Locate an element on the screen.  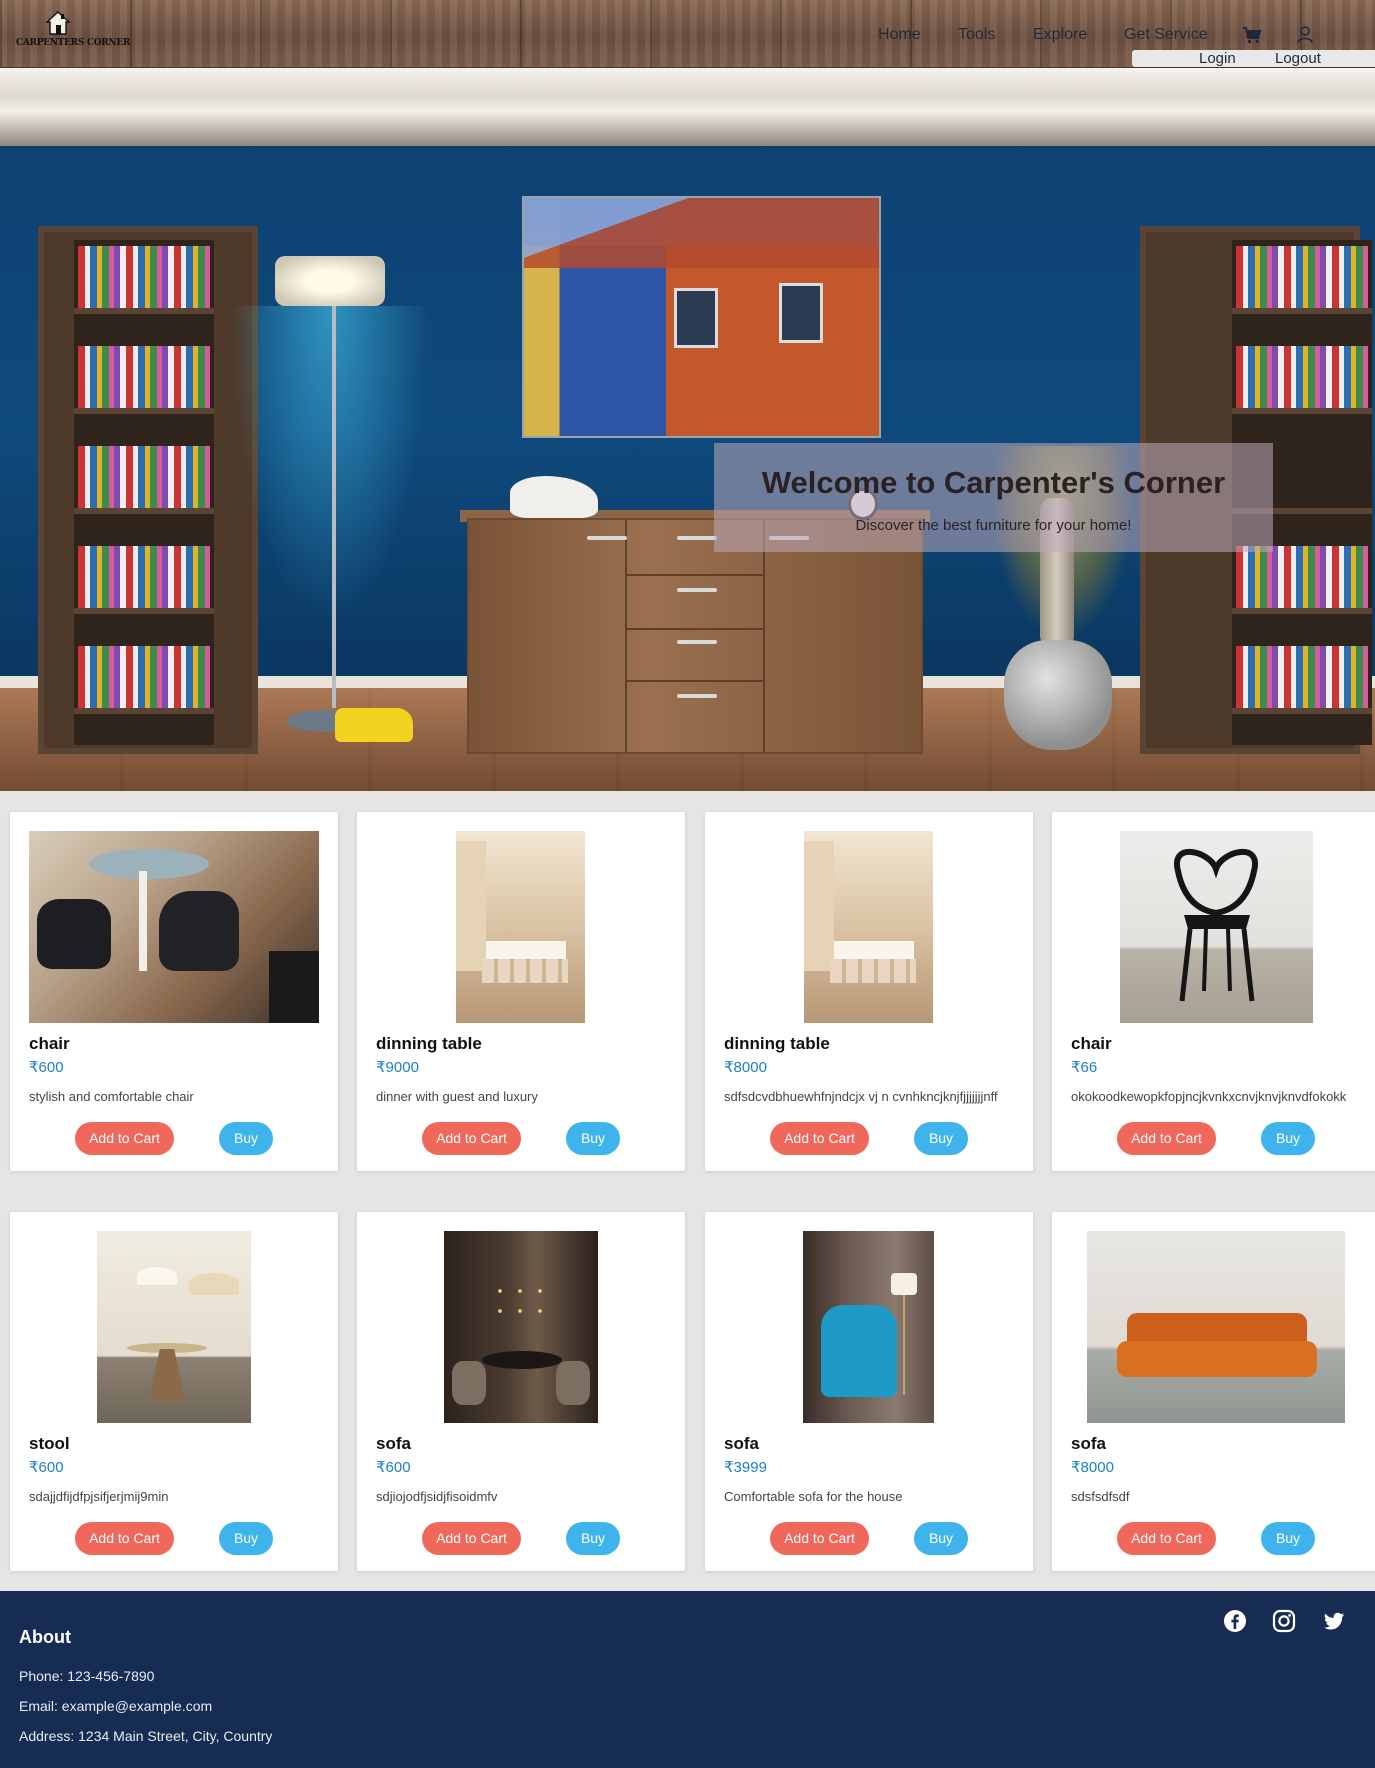
painting-roof is located at coordinates (701, 233).